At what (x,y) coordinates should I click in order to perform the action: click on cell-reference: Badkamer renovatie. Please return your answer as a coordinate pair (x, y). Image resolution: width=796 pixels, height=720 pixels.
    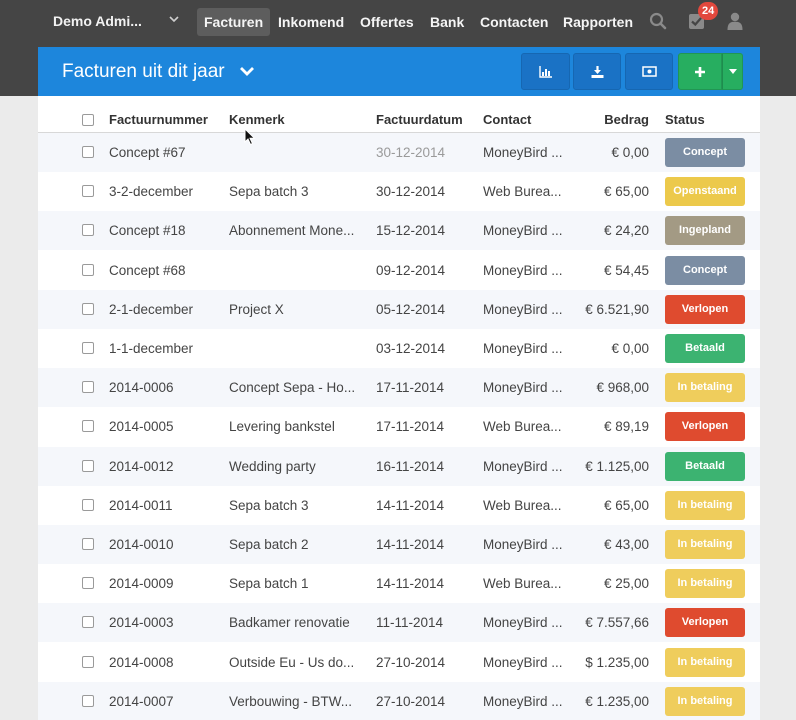
    Looking at the image, I should click on (289, 623).